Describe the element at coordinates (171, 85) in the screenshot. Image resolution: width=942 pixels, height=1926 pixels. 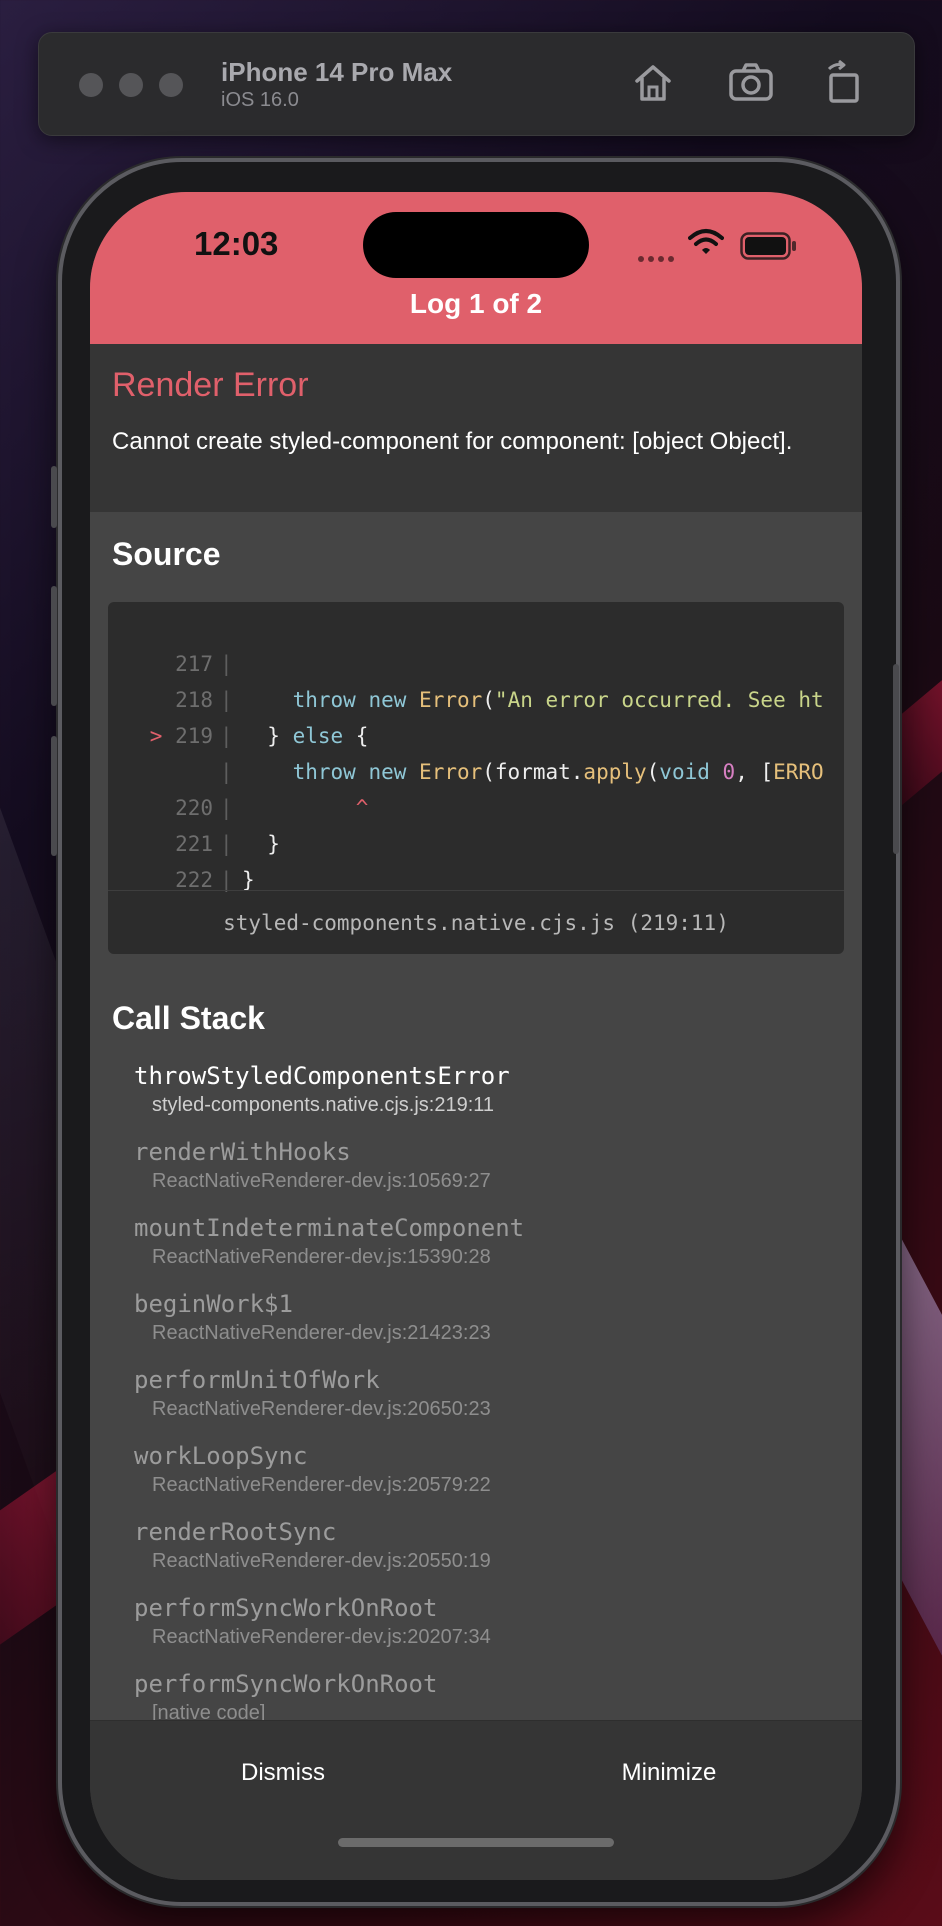
I see `window-zoom-button` at that location.